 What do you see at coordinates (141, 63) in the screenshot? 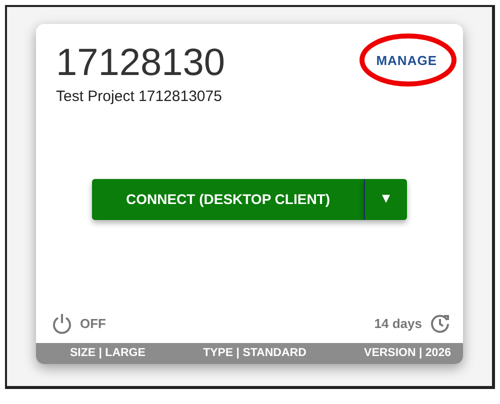
I see `project-number: 17128130` at bounding box center [141, 63].